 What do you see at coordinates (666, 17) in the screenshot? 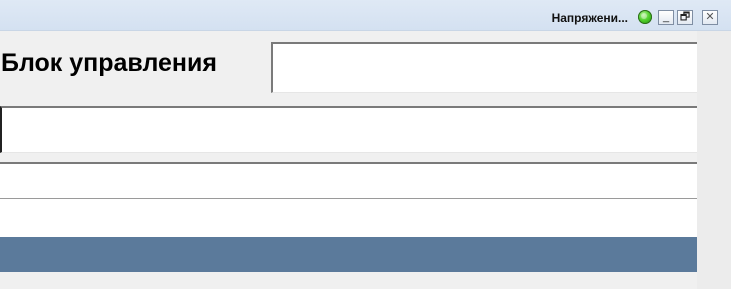
I see `minimize-button: _` at bounding box center [666, 17].